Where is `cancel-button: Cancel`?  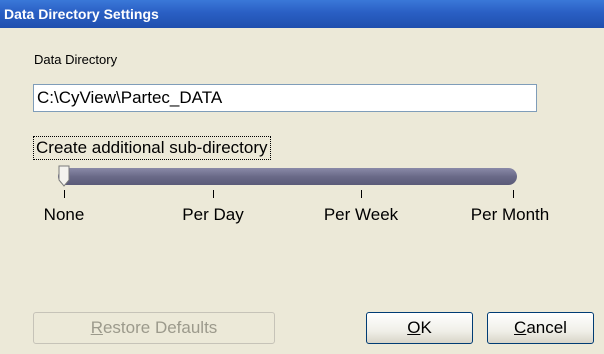 cancel-button: Cancel is located at coordinates (540, 328).